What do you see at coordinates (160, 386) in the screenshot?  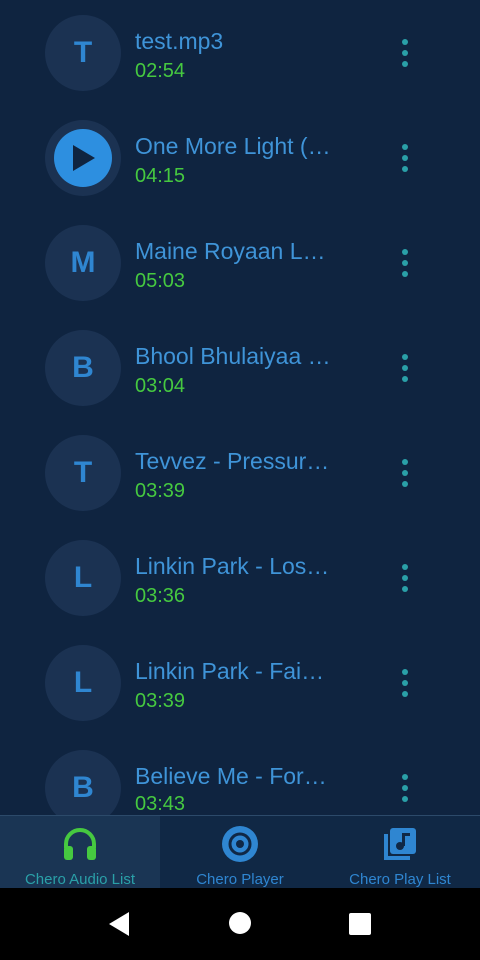 I see `track-duration: 03:04` at bounding box center [160, 386].